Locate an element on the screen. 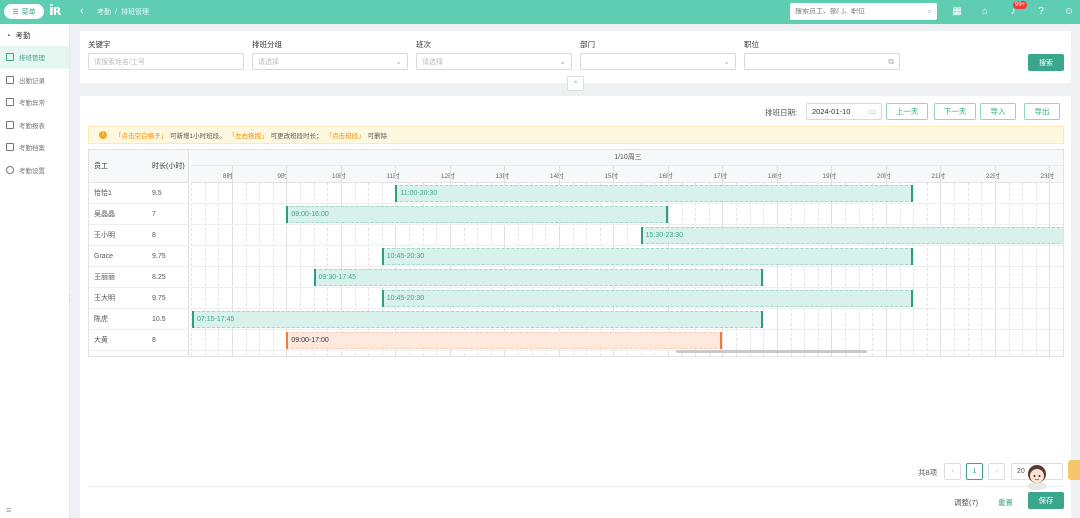 This screenshot has width=1080, height=518. employee-header: 员工 is located at coordinates (118, 166).